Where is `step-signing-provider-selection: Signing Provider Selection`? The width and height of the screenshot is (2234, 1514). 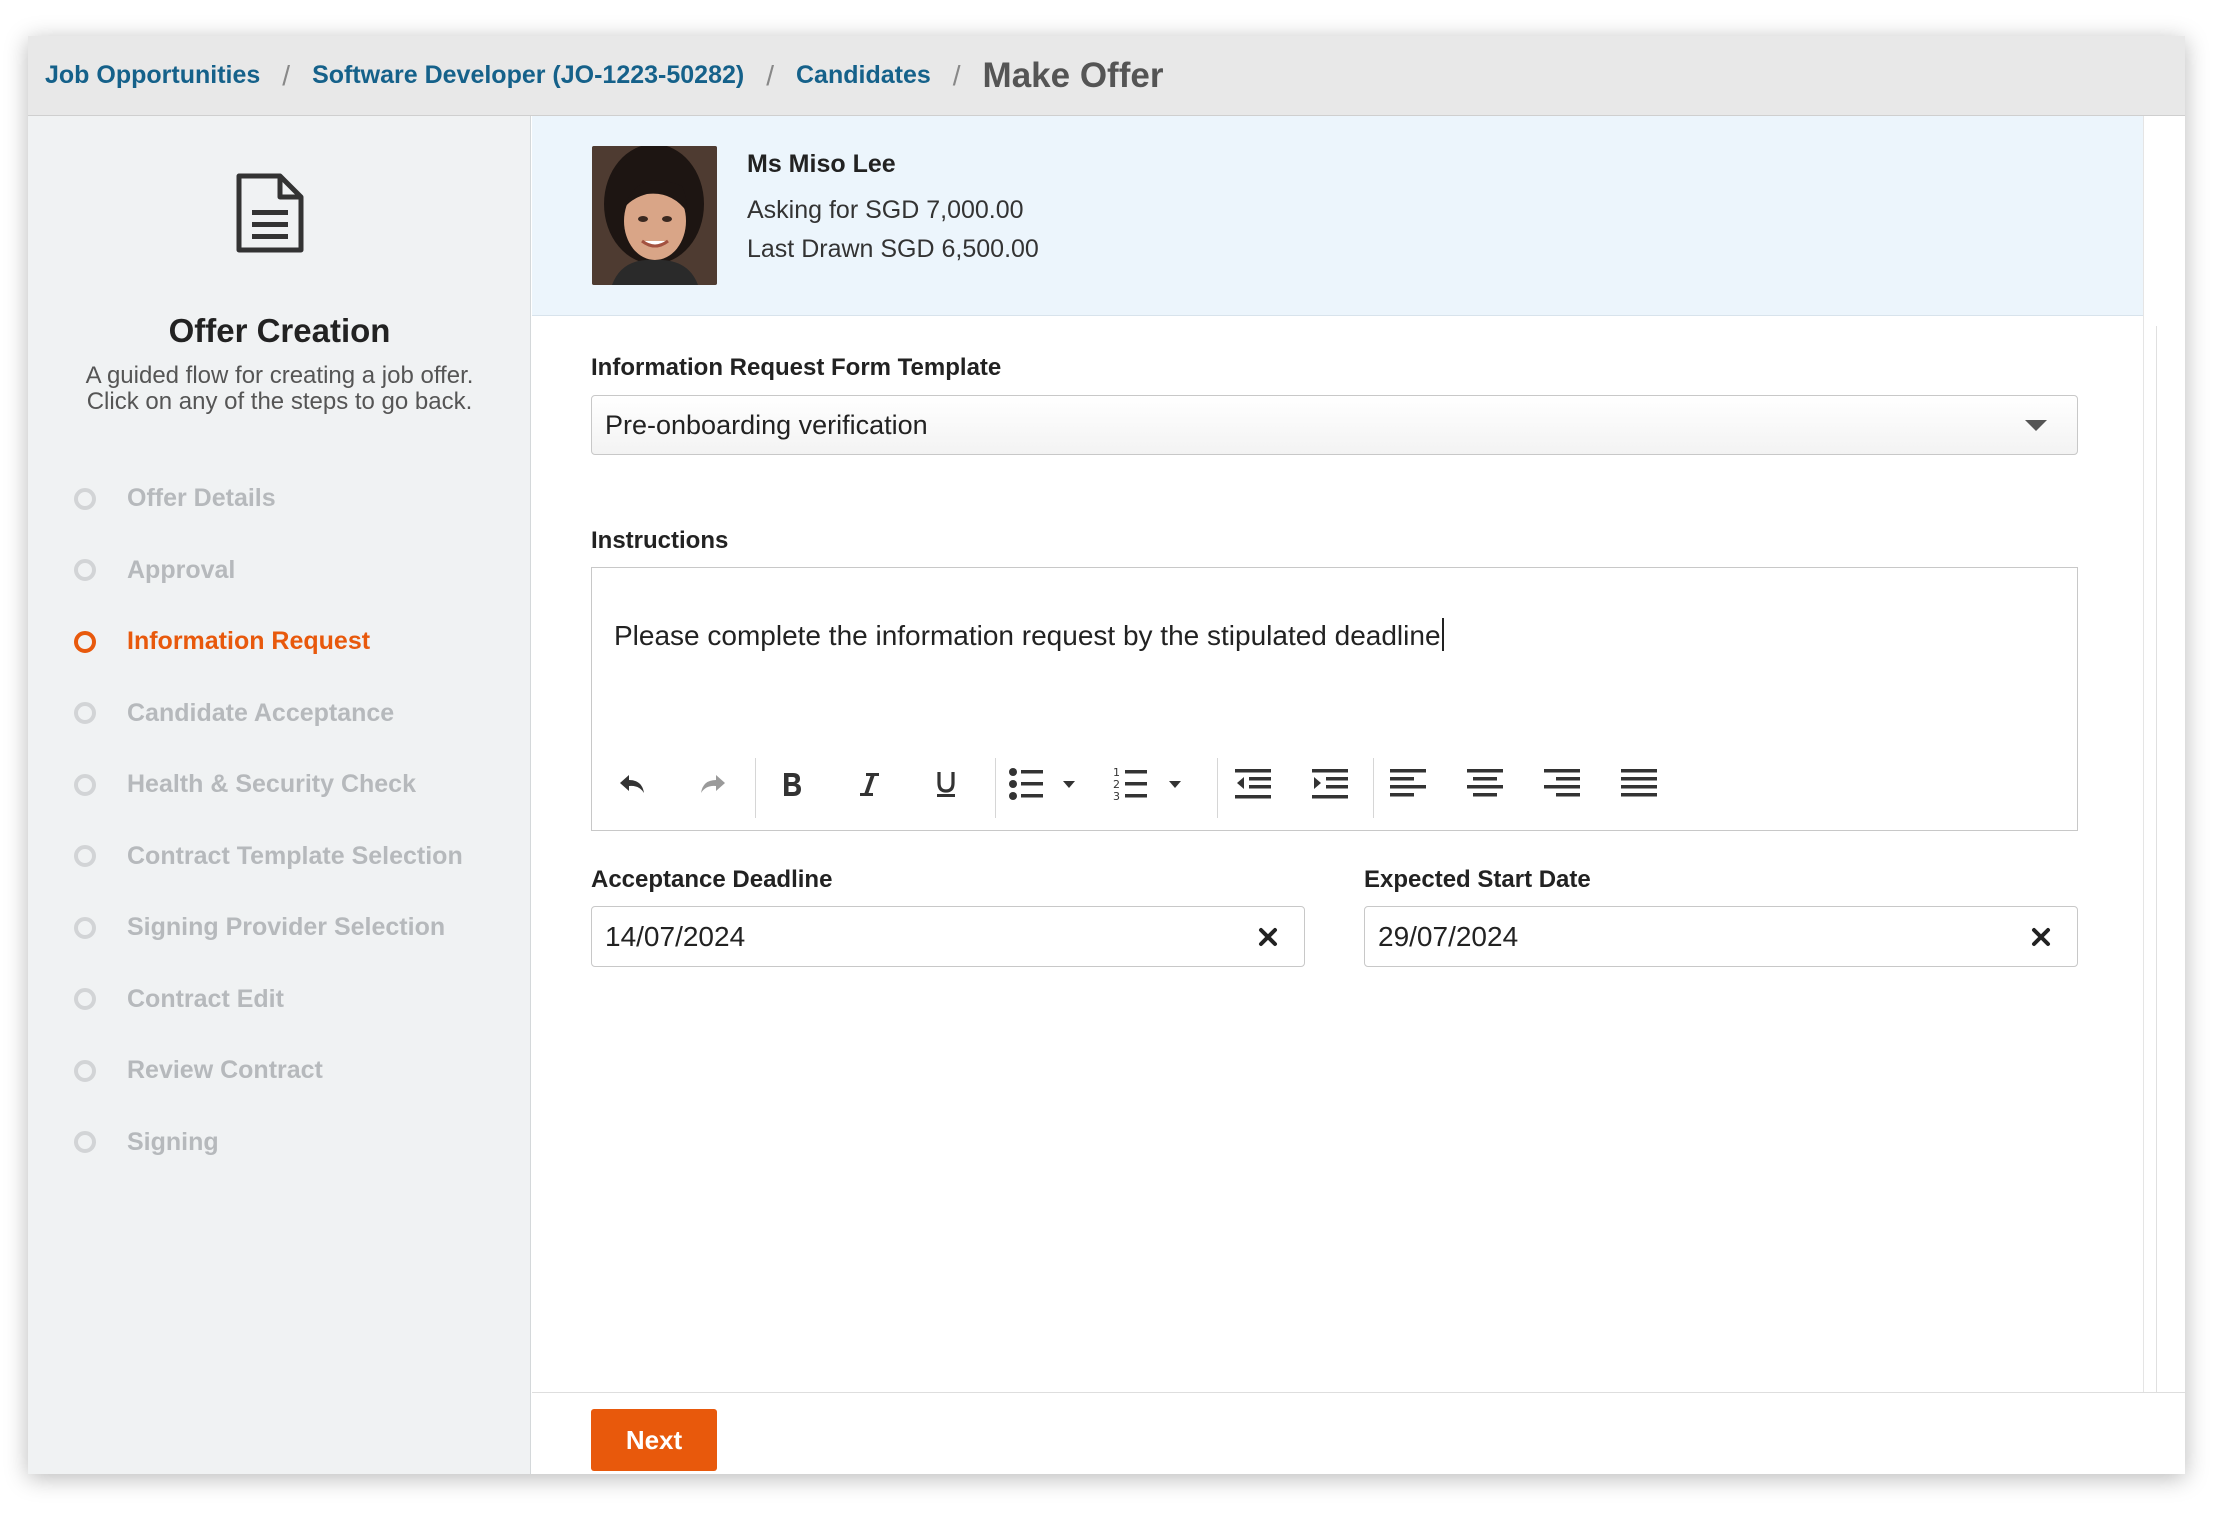
step-signing-provider-selection: Signing Provider Selection is located at coordinates (268, 928).